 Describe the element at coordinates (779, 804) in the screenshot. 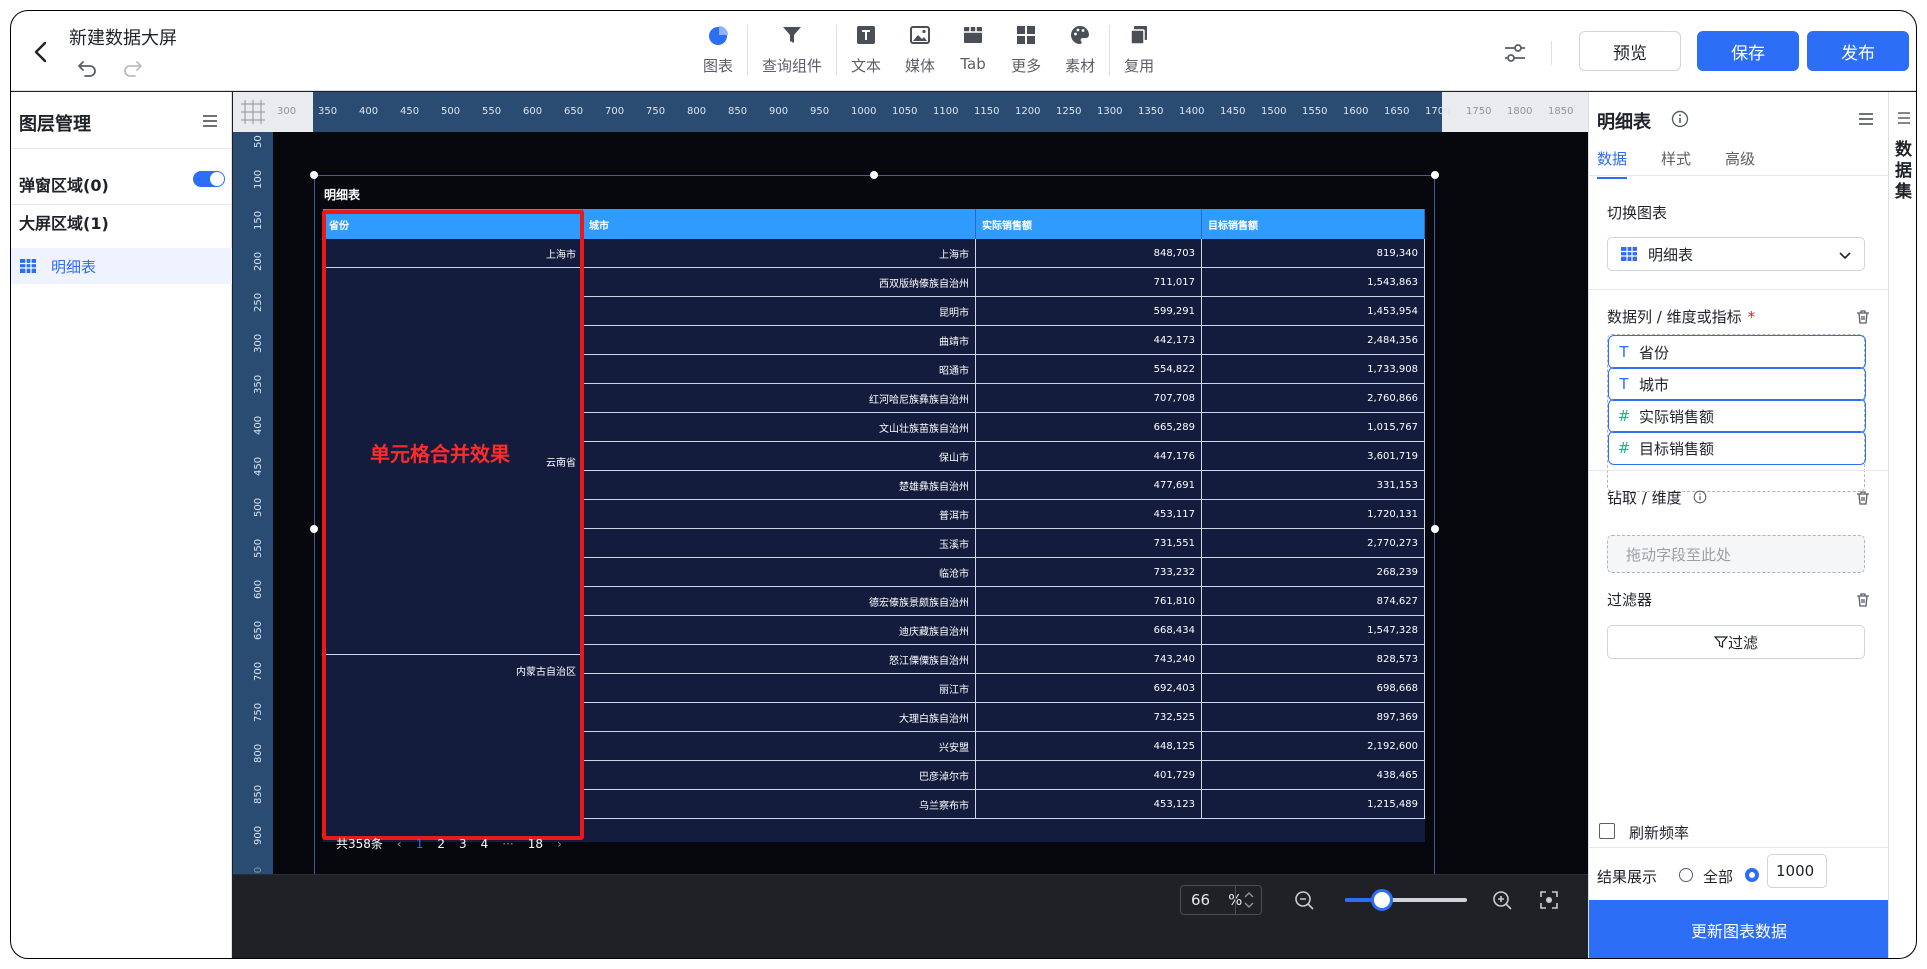

I see `city-cell: 乌兰察布市` at that location.